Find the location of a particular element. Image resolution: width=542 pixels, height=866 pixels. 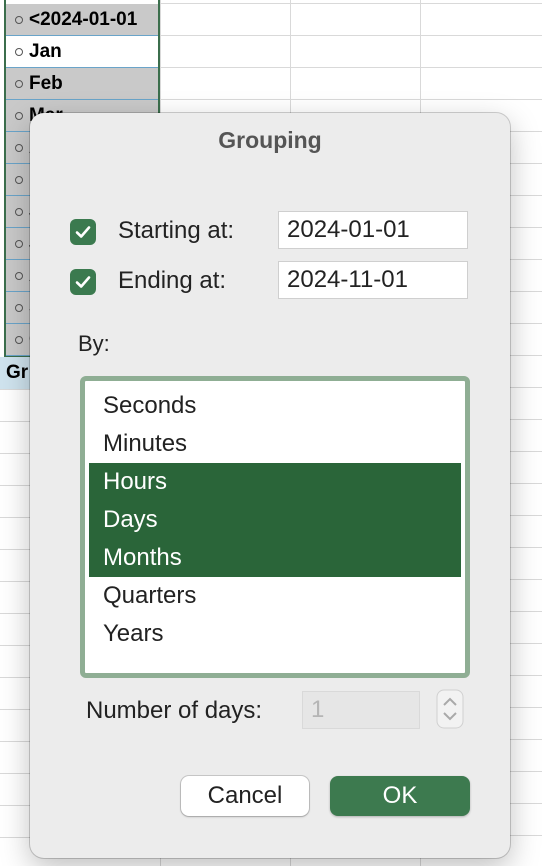

dialog-title: Grouping is located at coordinates (270, 140).